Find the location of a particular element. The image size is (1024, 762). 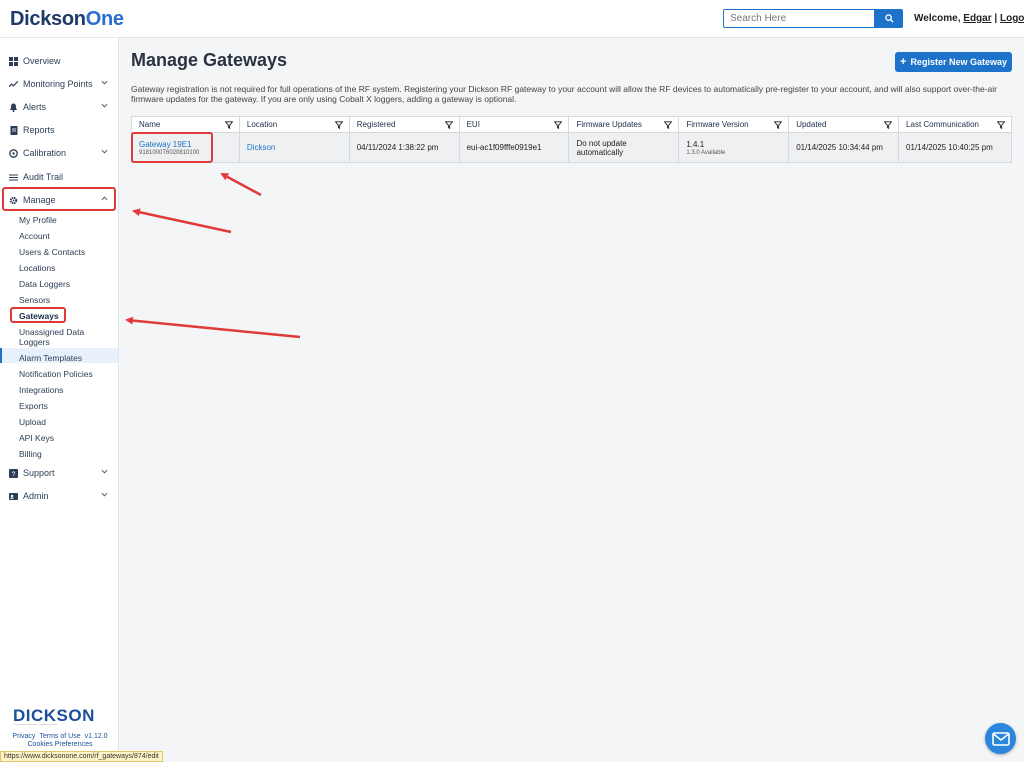

cell-last-communication: 01/14/2025 10:40:25 pm is located at coordinates (955, 147).